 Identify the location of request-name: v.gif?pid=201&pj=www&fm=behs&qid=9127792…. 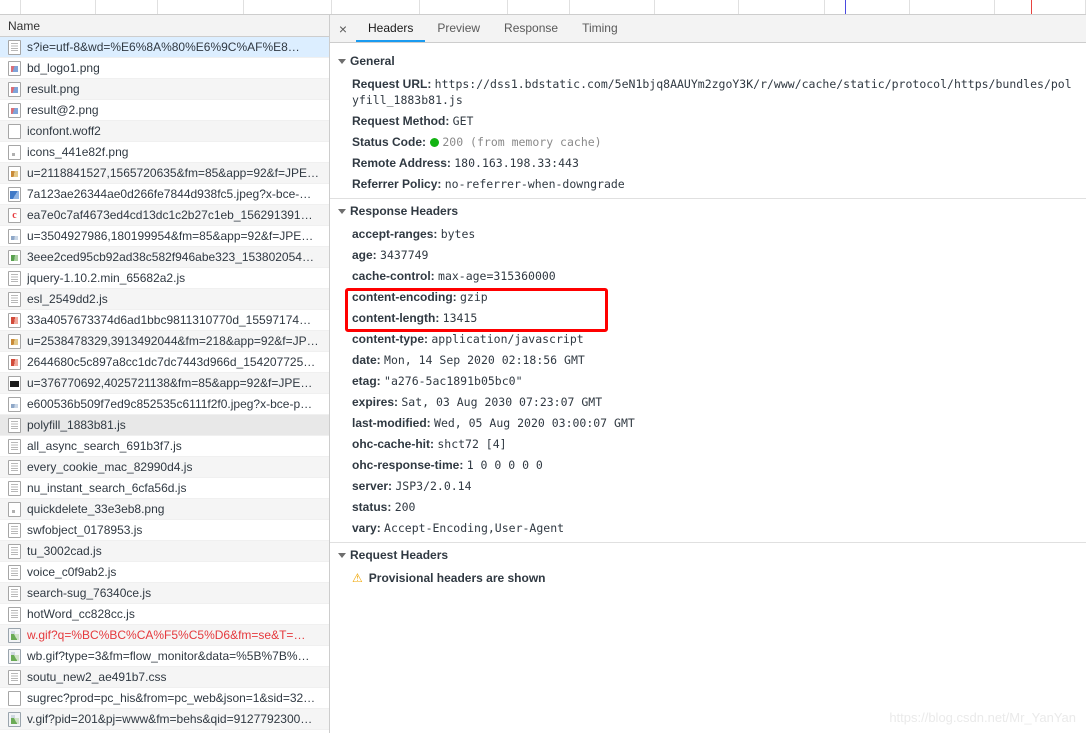
(170, 719).